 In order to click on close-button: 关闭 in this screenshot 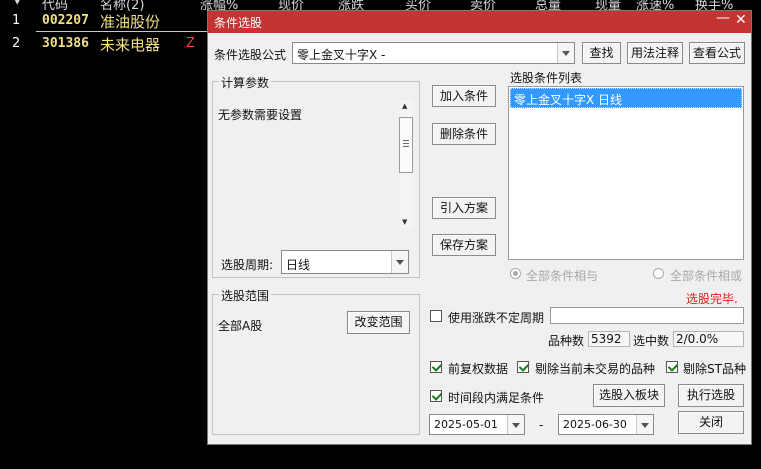, I will do `click(711, 422)`.